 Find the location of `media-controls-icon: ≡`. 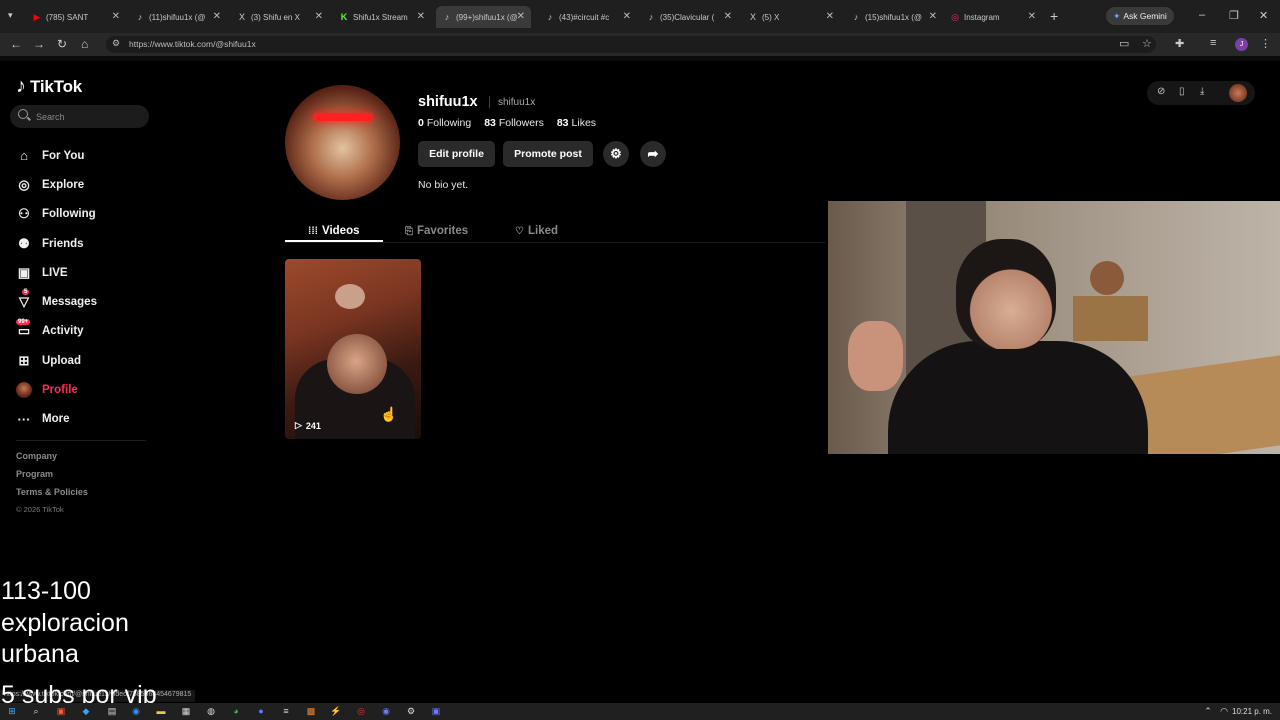

media-controls-icon: ≡ is located at coordinates (1213, 43).